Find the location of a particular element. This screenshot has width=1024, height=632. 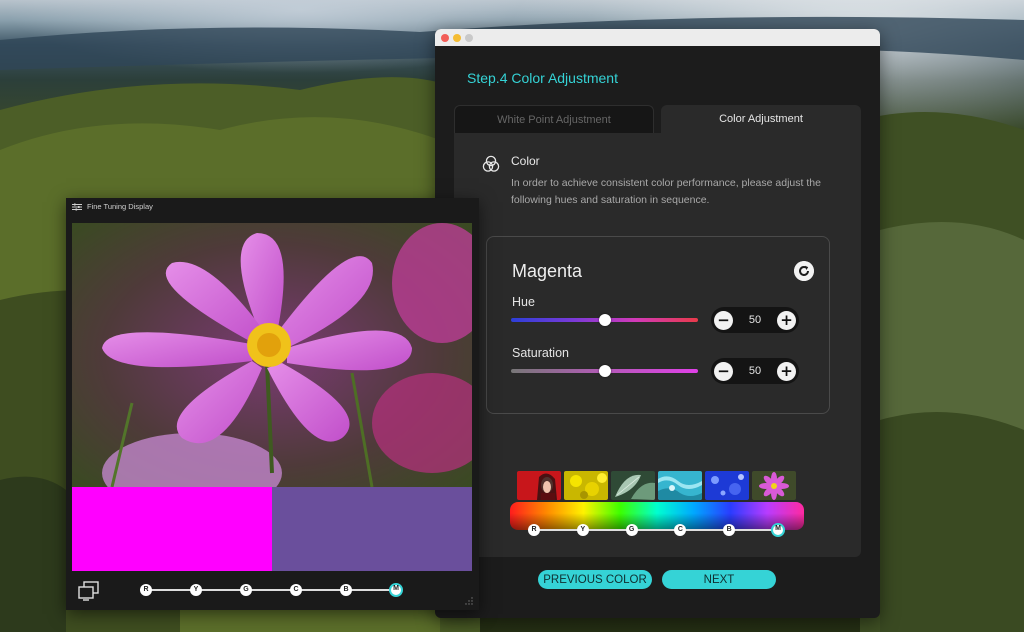

hue-slider-thumb is located at coordinates (604, 320).